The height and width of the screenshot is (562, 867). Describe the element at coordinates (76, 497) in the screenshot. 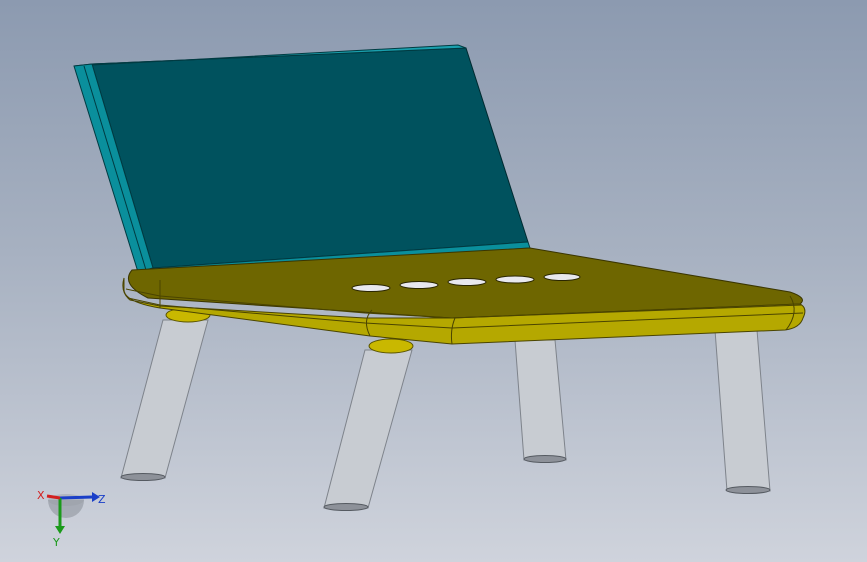

I see `z-axis` at that location.